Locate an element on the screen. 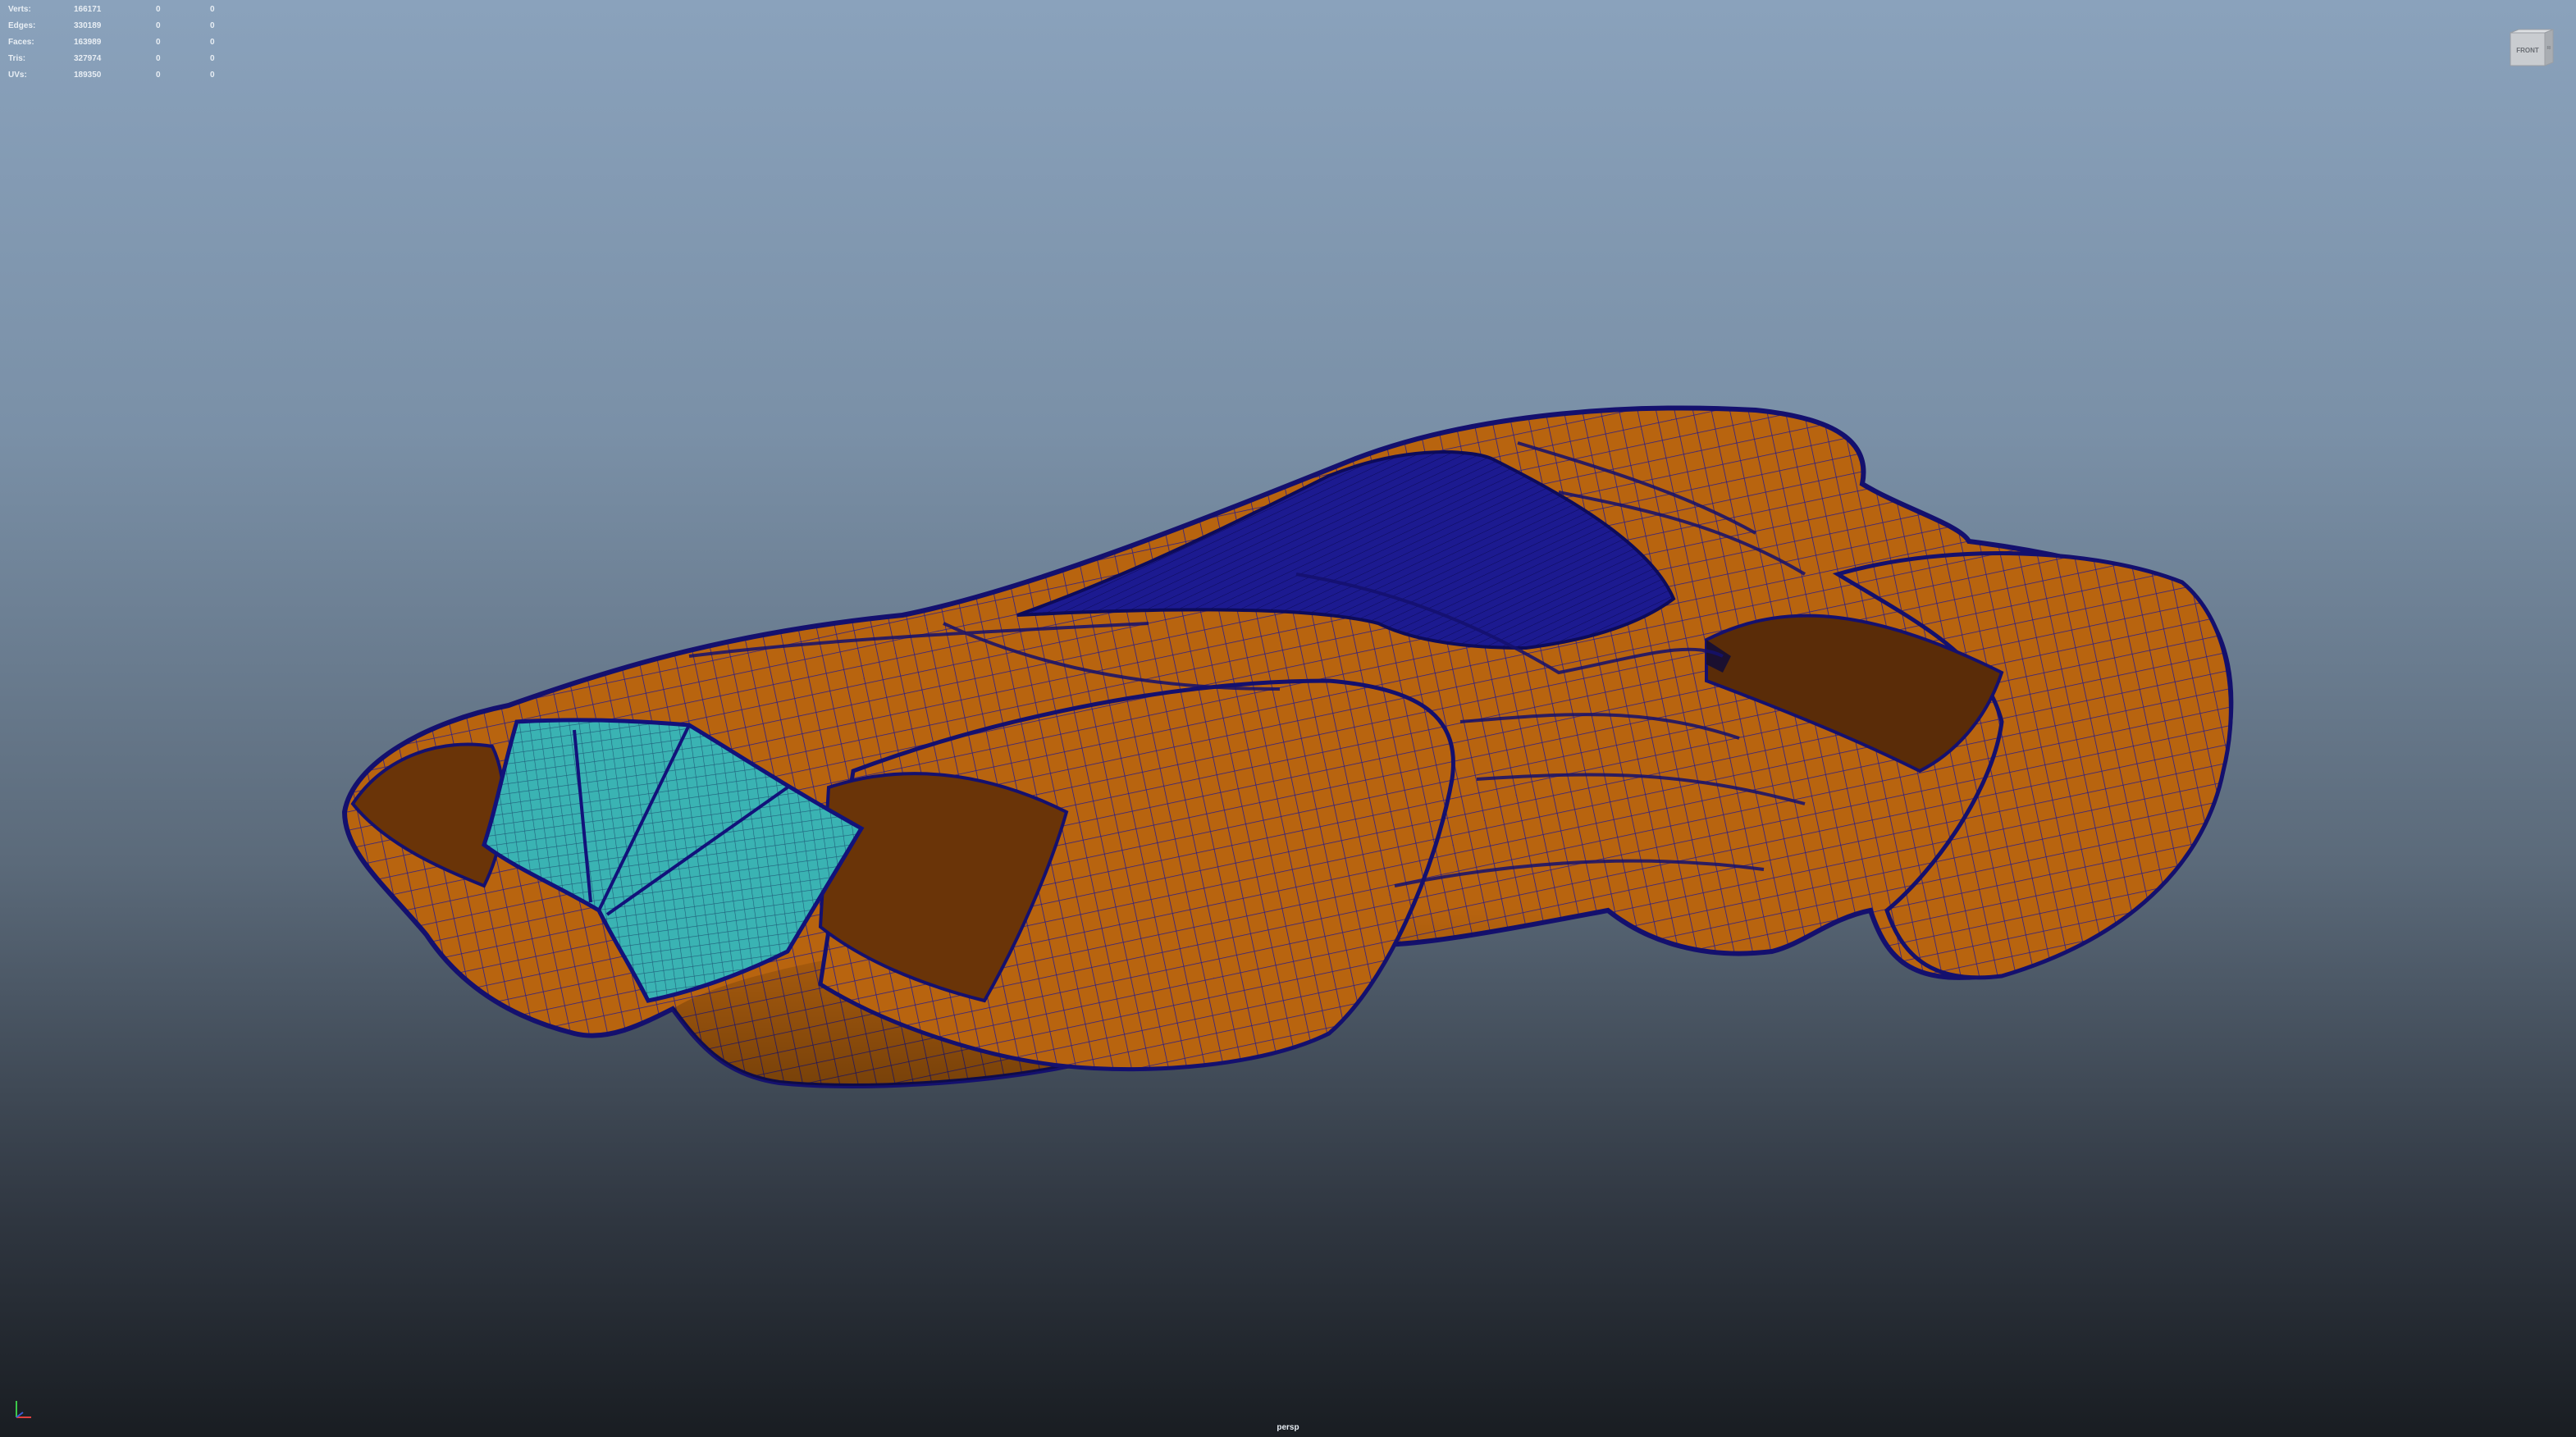 Image resolution: width=2576 pixels, height=1437 pixels. hud-value: 189350 is located at coordinates (88, 75).